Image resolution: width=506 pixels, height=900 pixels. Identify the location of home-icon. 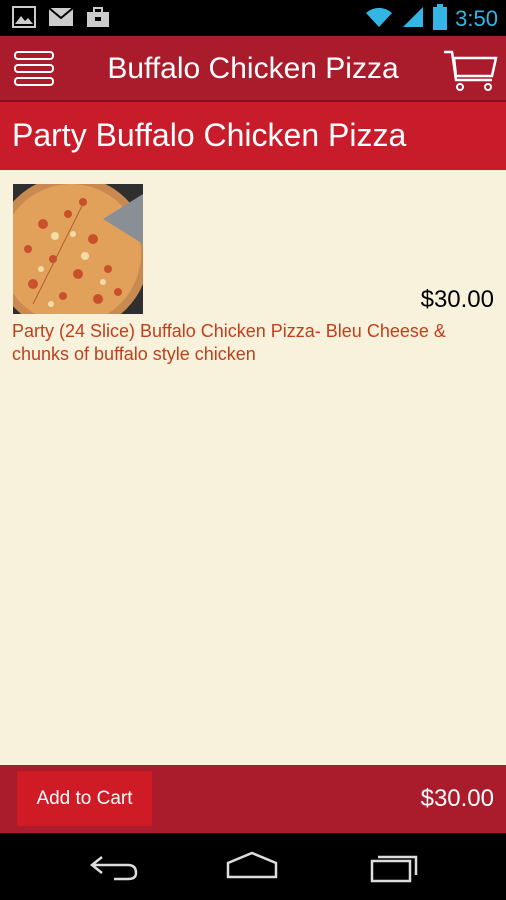
(252, 866).